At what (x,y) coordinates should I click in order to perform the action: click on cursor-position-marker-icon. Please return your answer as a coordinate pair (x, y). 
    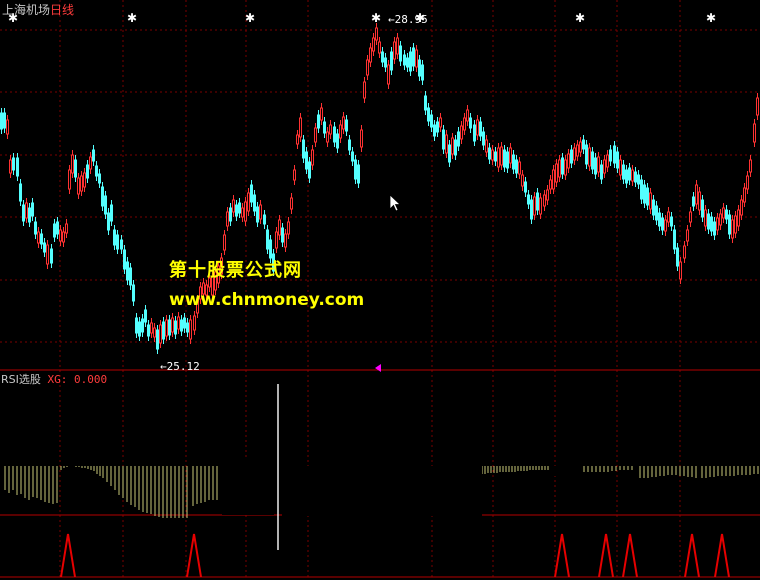
    Looking at the image, I should click on (378, 368).